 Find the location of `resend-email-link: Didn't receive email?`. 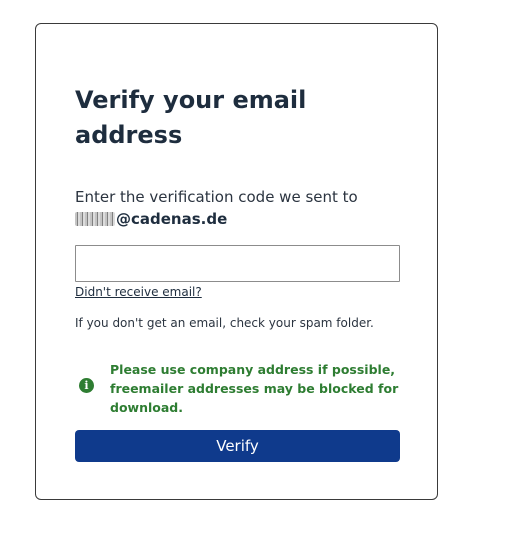

resend-email-link: Didn't receive email? is located at coordinates (138, 292).